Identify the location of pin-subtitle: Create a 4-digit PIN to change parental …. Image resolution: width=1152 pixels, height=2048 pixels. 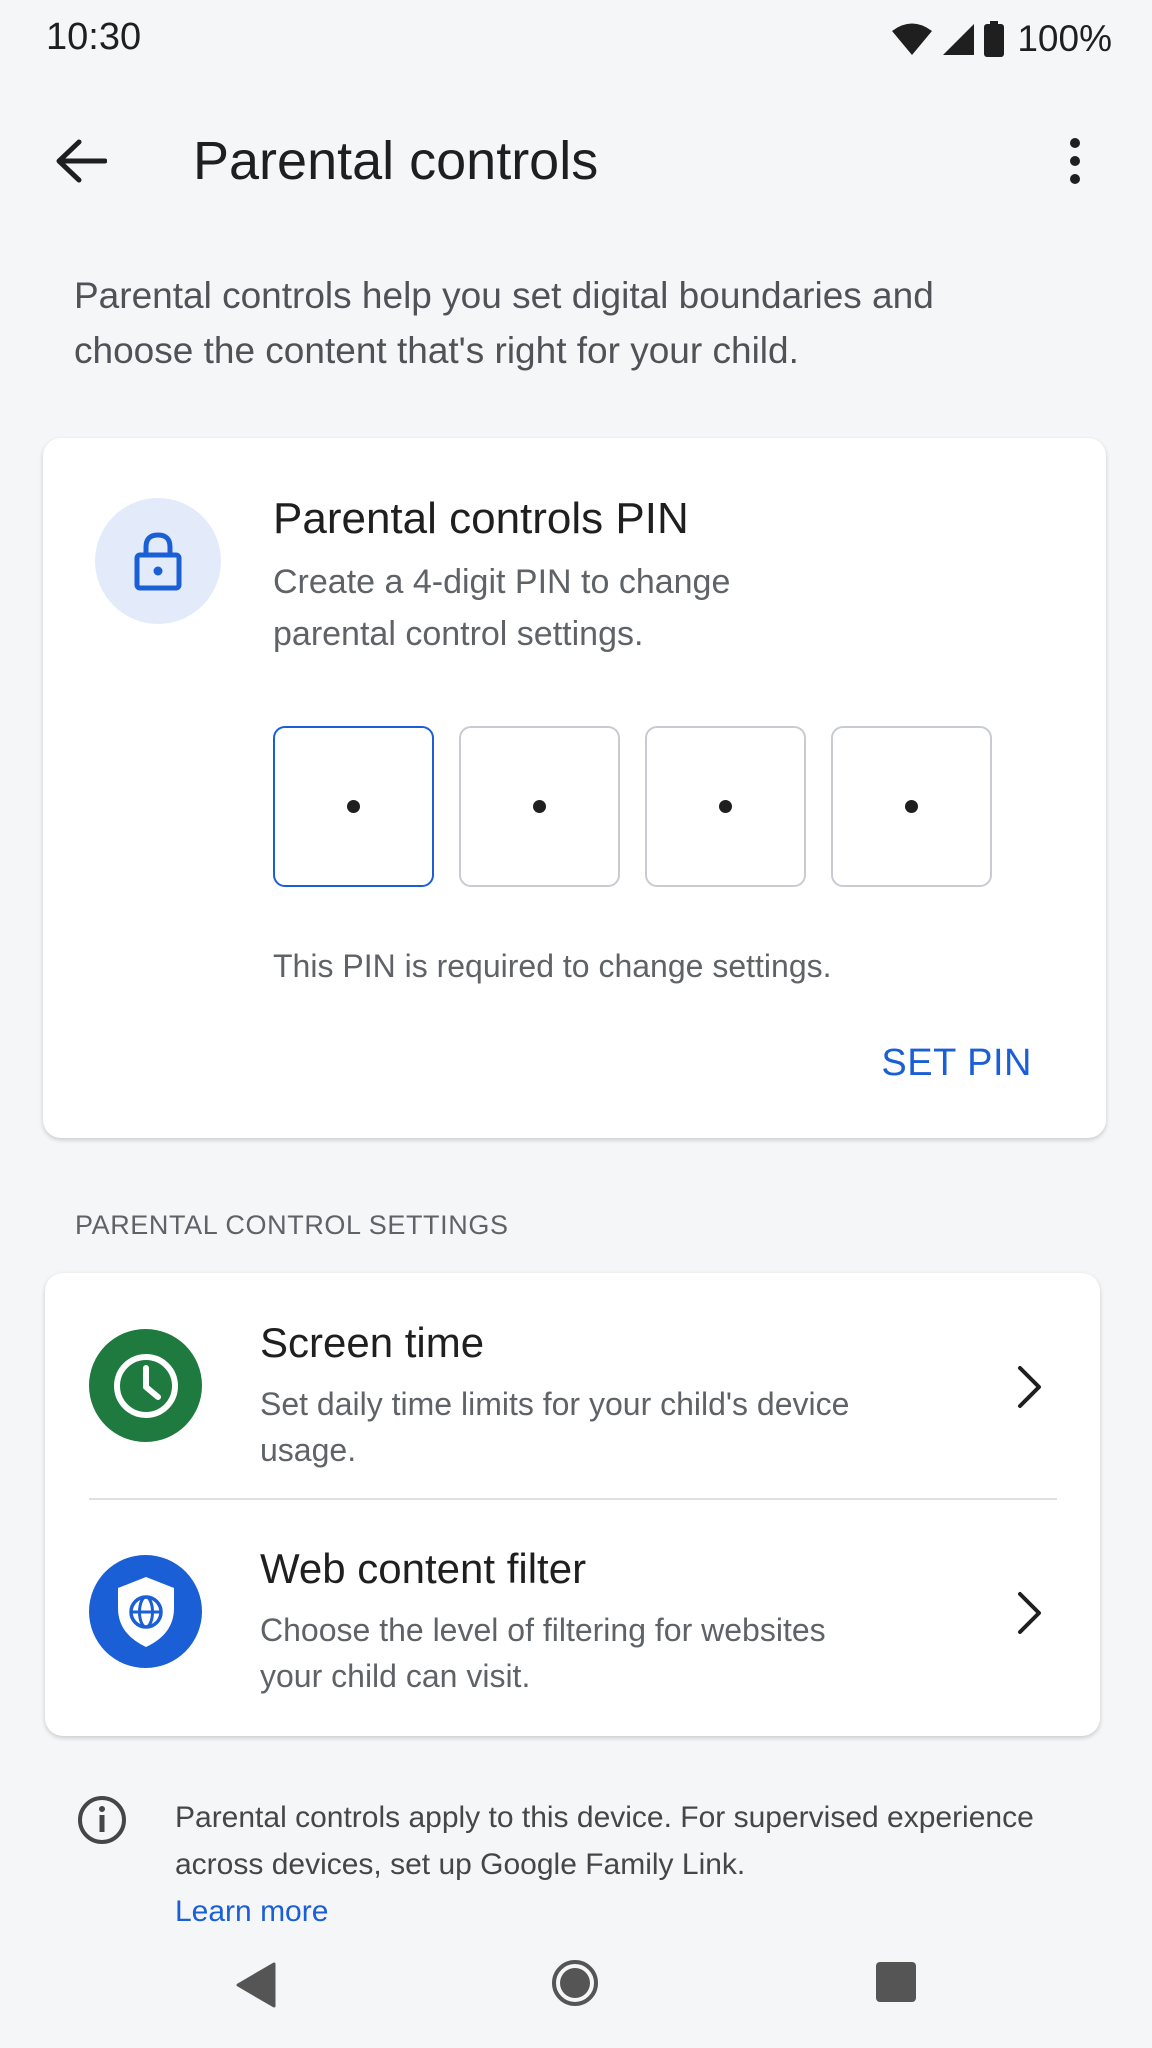
(502, 608).